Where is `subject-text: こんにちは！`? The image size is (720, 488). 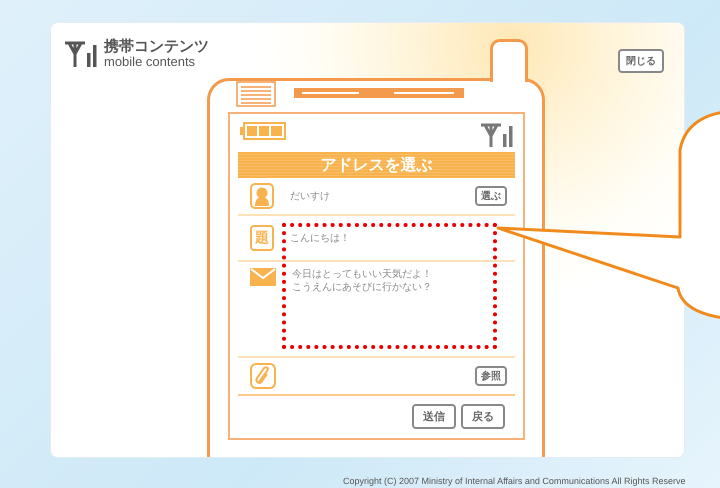
subject-text: こんにちは！ is located at coordinates (320, 238).